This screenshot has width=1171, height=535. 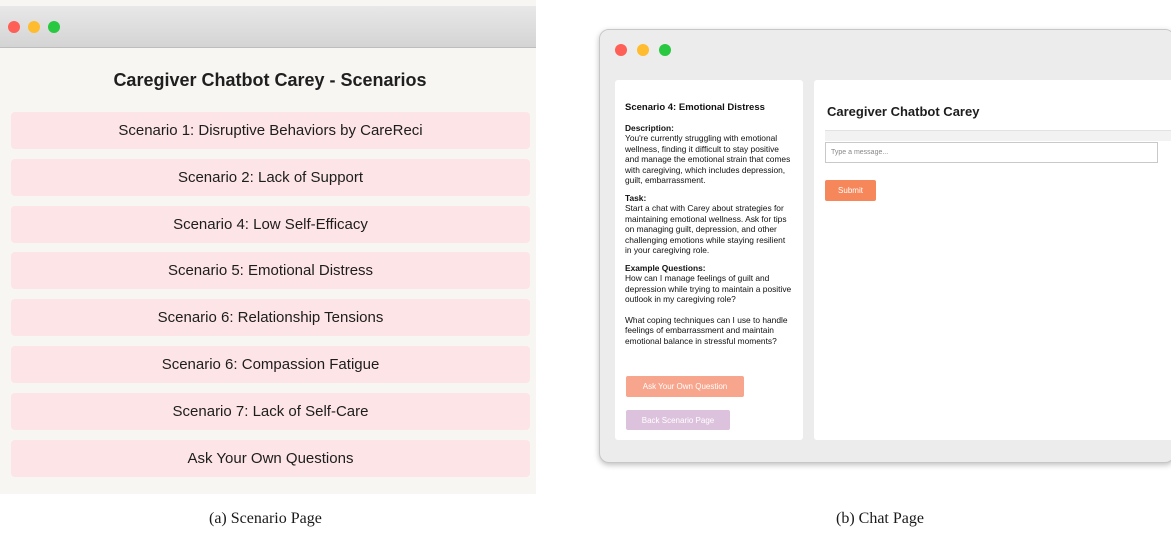 I want to click on scenario-4-button: Scenario 4: Low Self-Efficacy, so click(x=270, y=224).